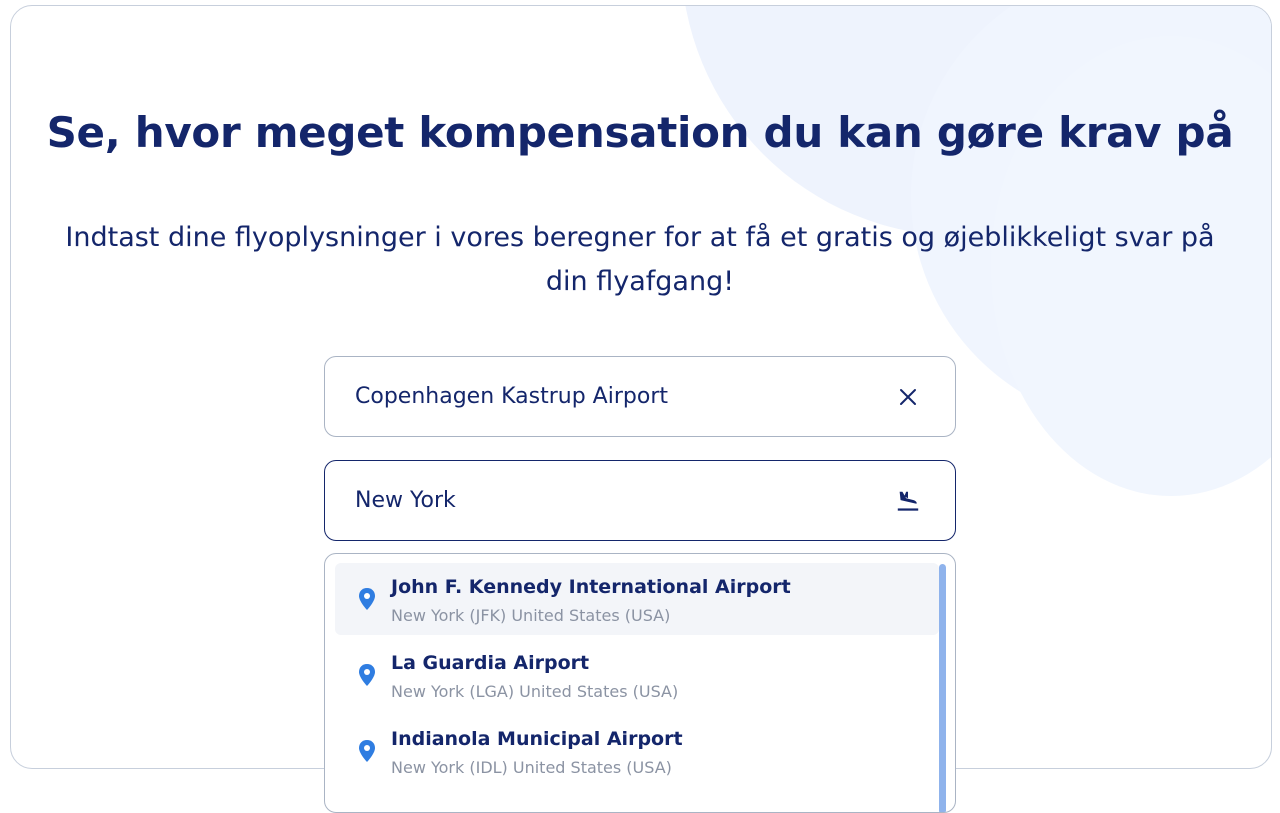 This screenshot has width=1280, height=813. What do you see at coordinates (535, 691) in the screenshot?
I see `suggestion-detail: New York (LGA) United States (USA)` at bounding box center [535, 691].